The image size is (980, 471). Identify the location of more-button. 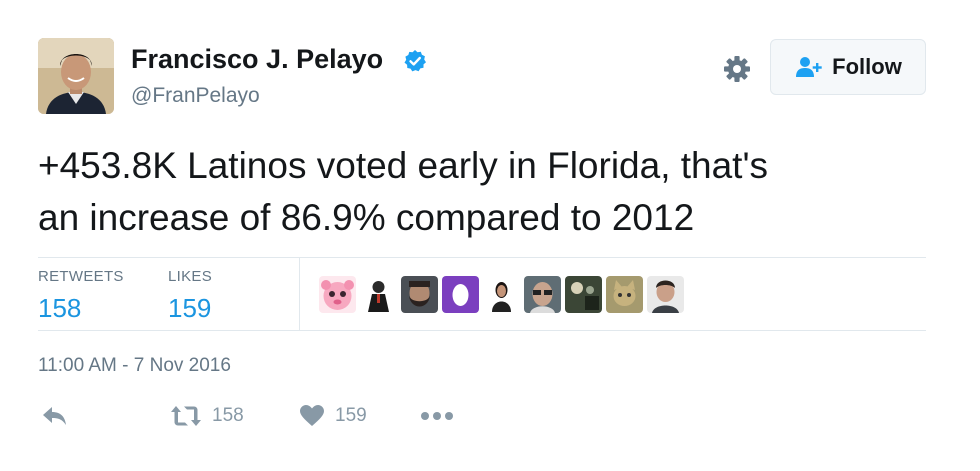
(437, 416).